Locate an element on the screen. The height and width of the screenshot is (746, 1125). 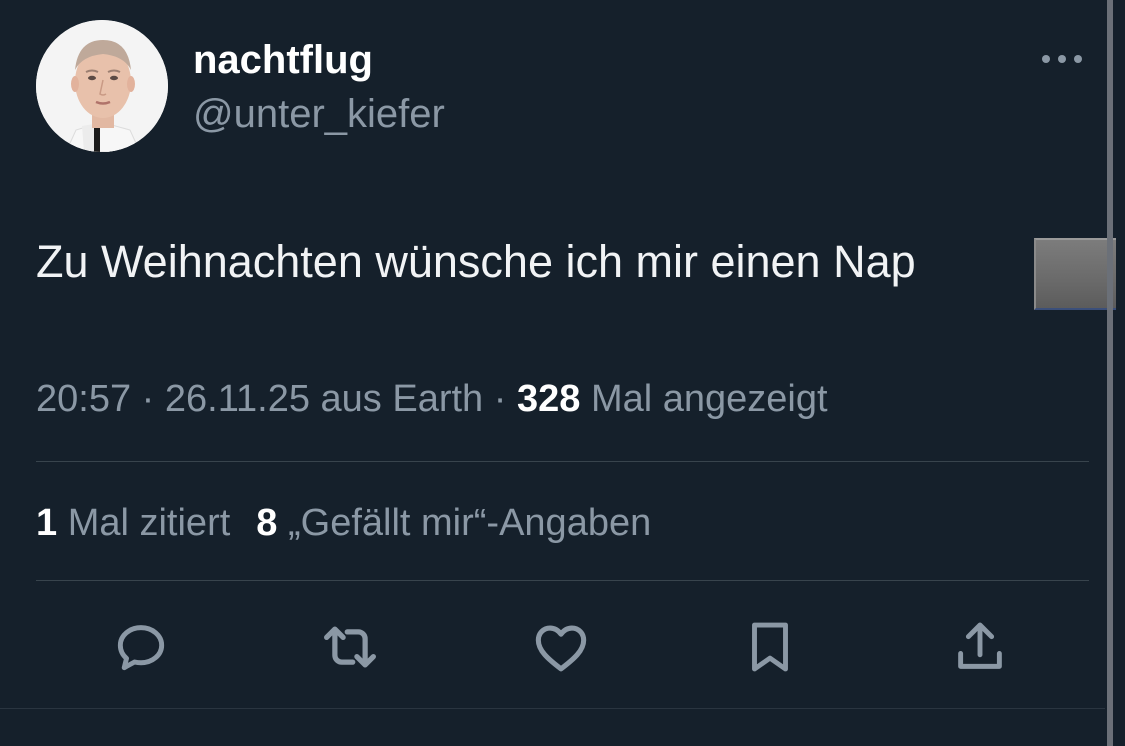
engagement-stats: 1 Mal zitiert 8 „Gefällt mir“-Angaben is located at coordinates (343, 523).